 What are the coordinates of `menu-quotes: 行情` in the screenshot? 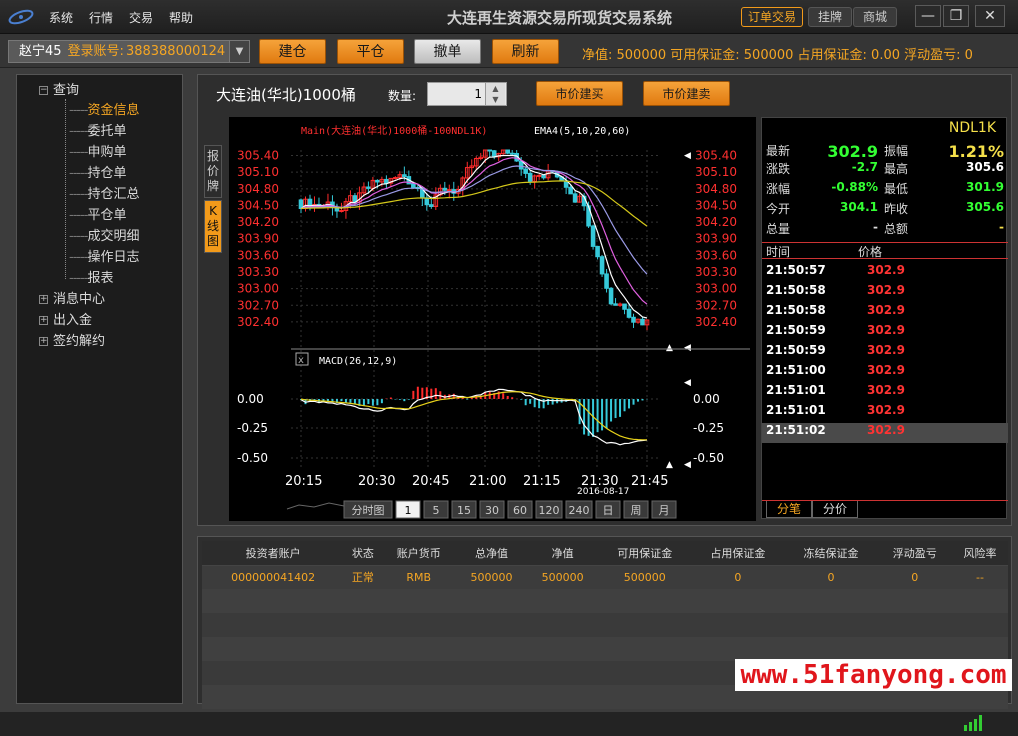 It's located at (101, 17).